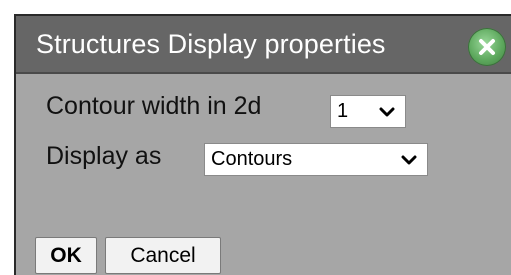 This screenshot has width=511, height=275. I want to click on close-icon, so click(487, 47).